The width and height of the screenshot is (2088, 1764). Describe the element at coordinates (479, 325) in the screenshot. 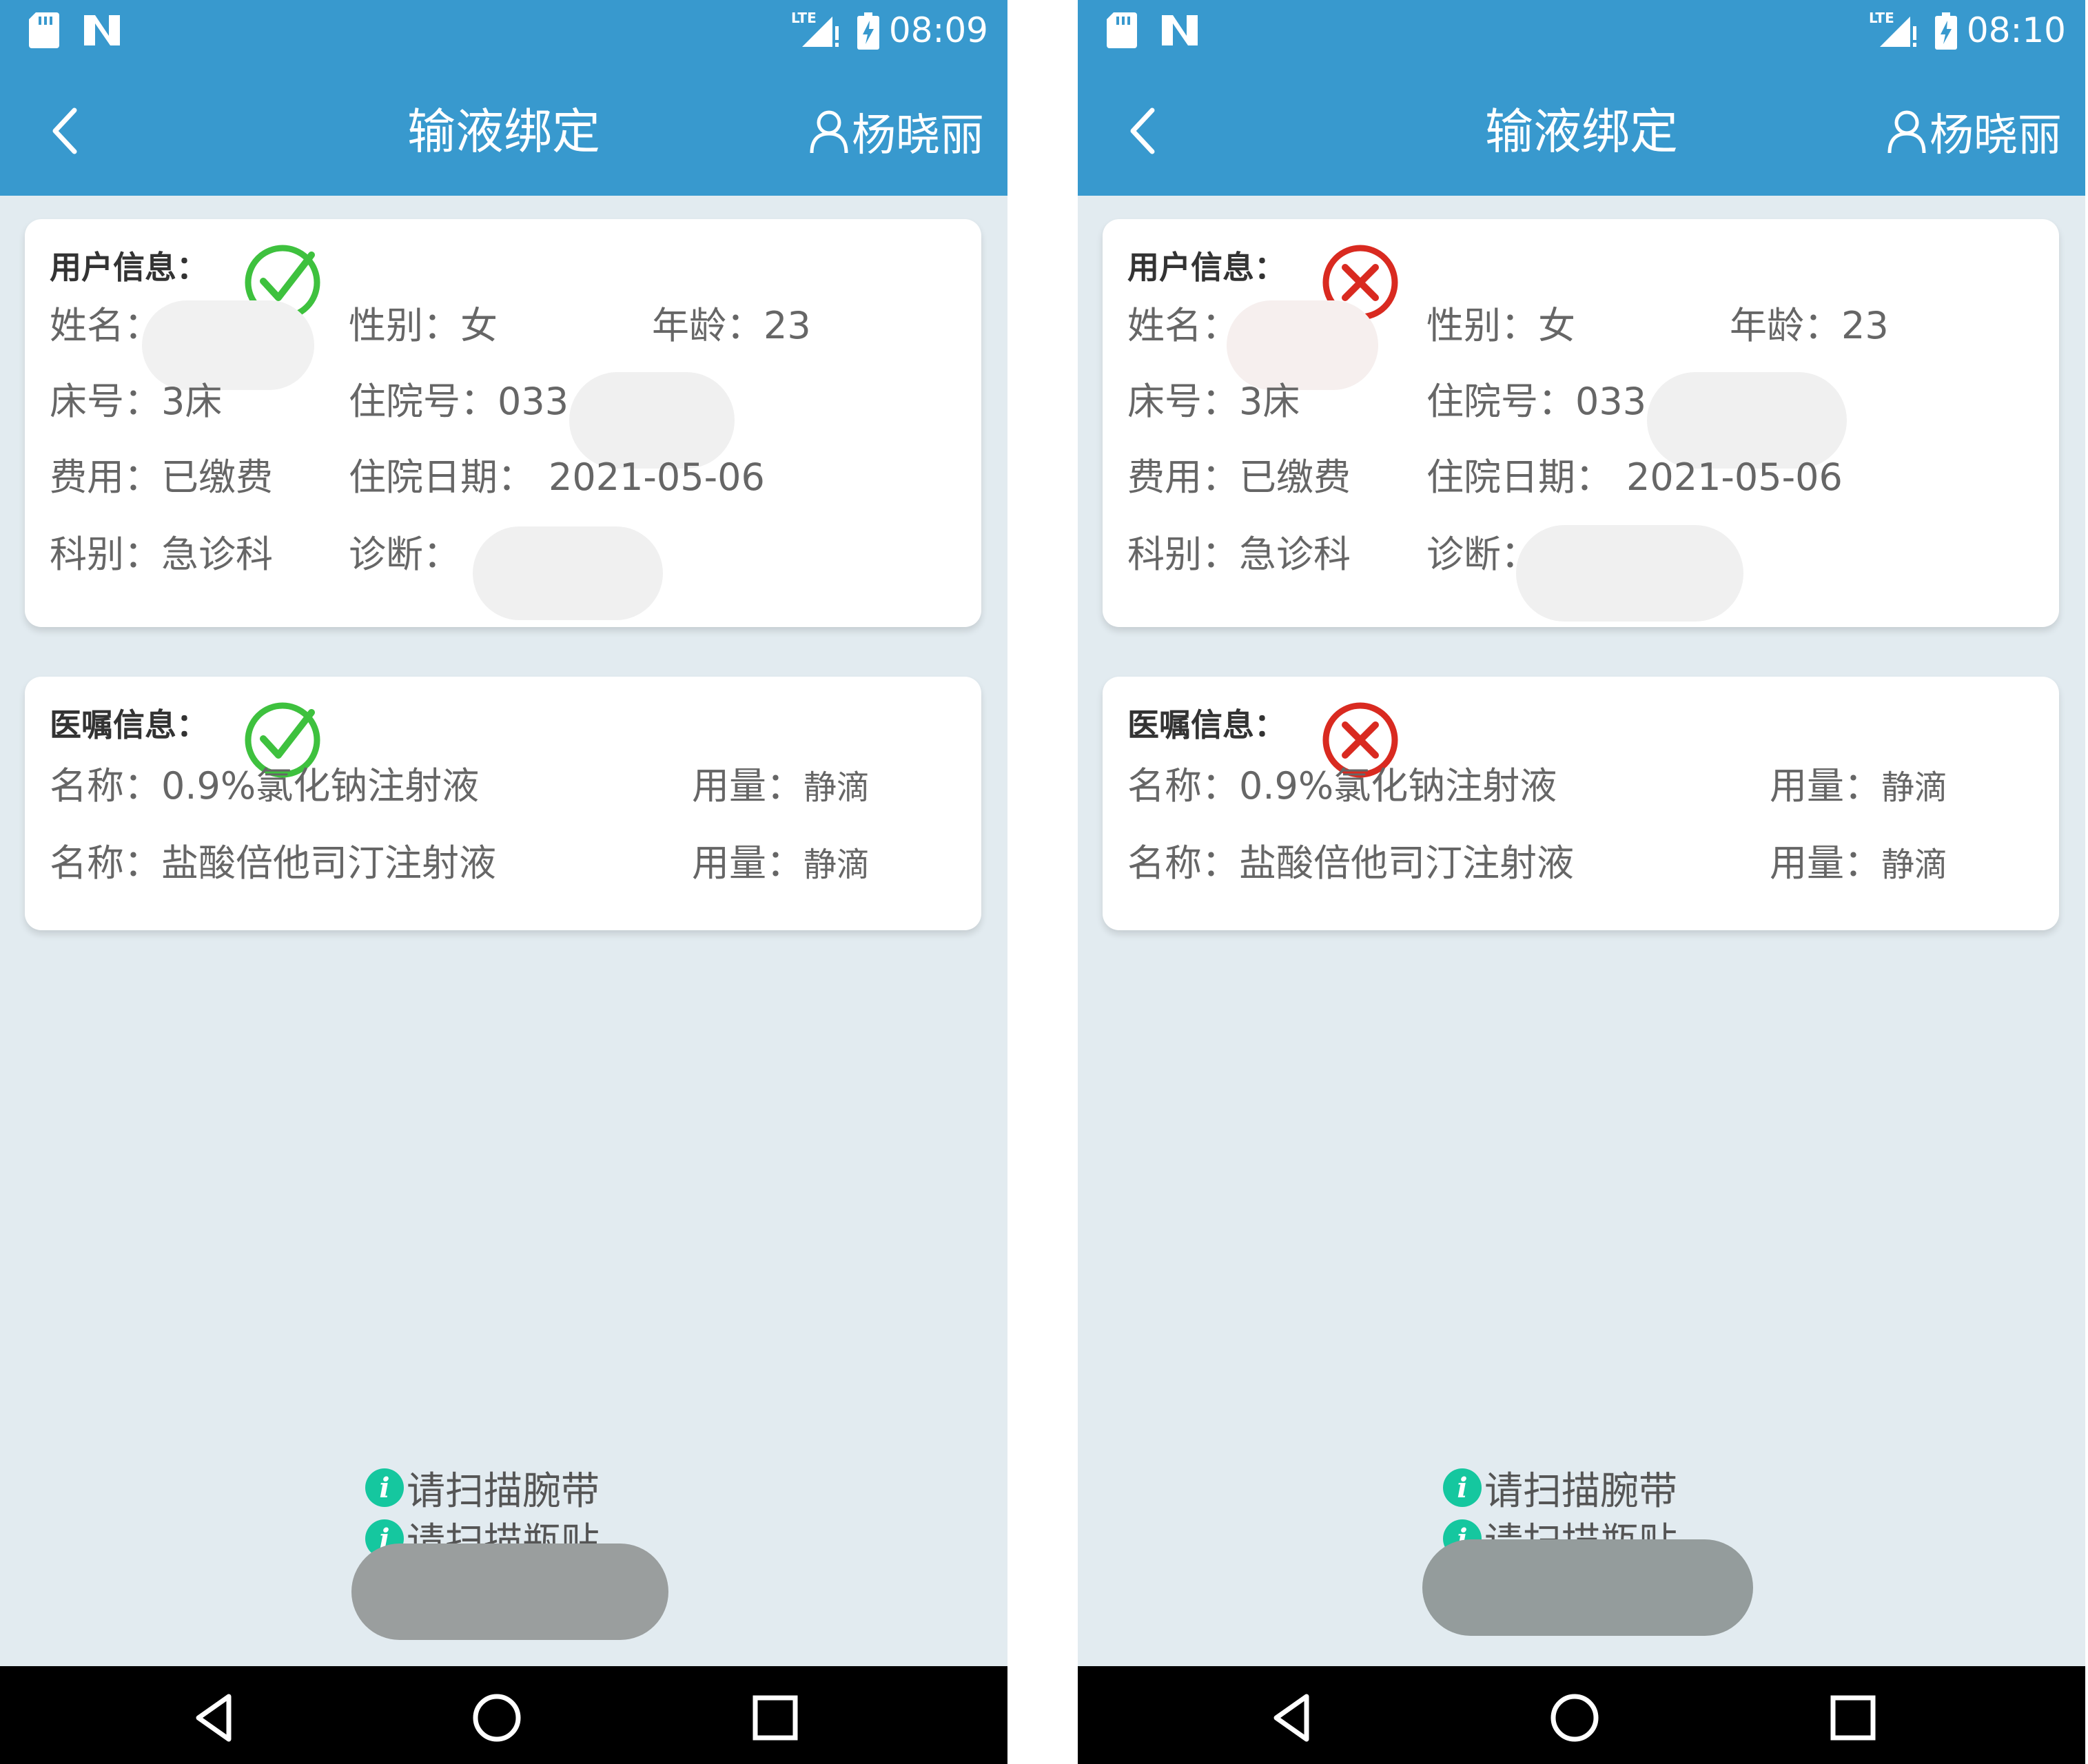

I see `gender-value: 女` at that location.